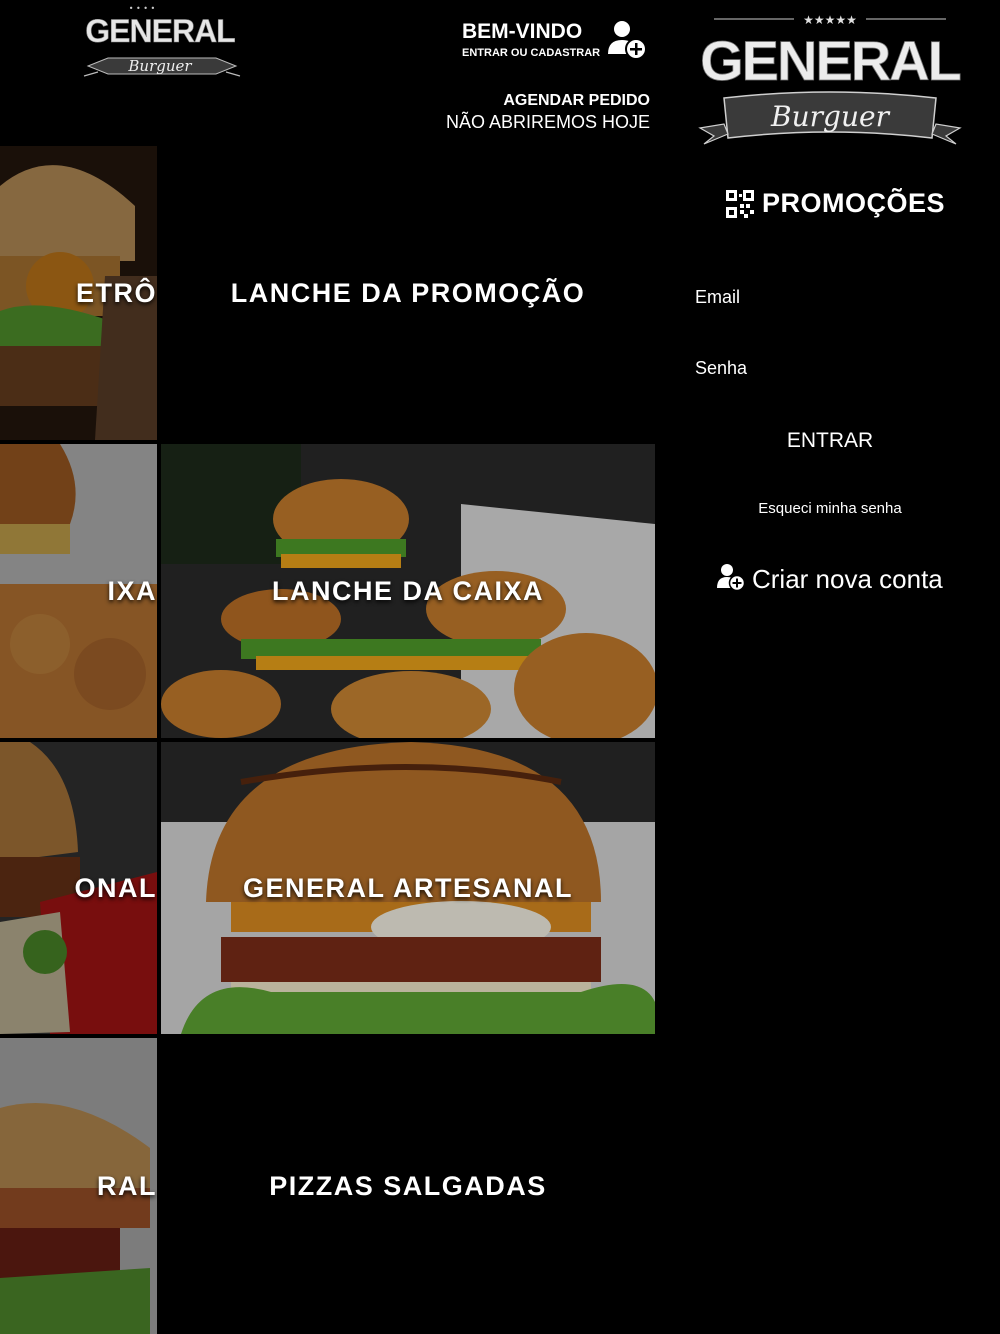 This screenshot has height=1334, width=1000. Describe the element at coordinates (718, 297) in the screenshot. I see `email-label: Email` at that location.